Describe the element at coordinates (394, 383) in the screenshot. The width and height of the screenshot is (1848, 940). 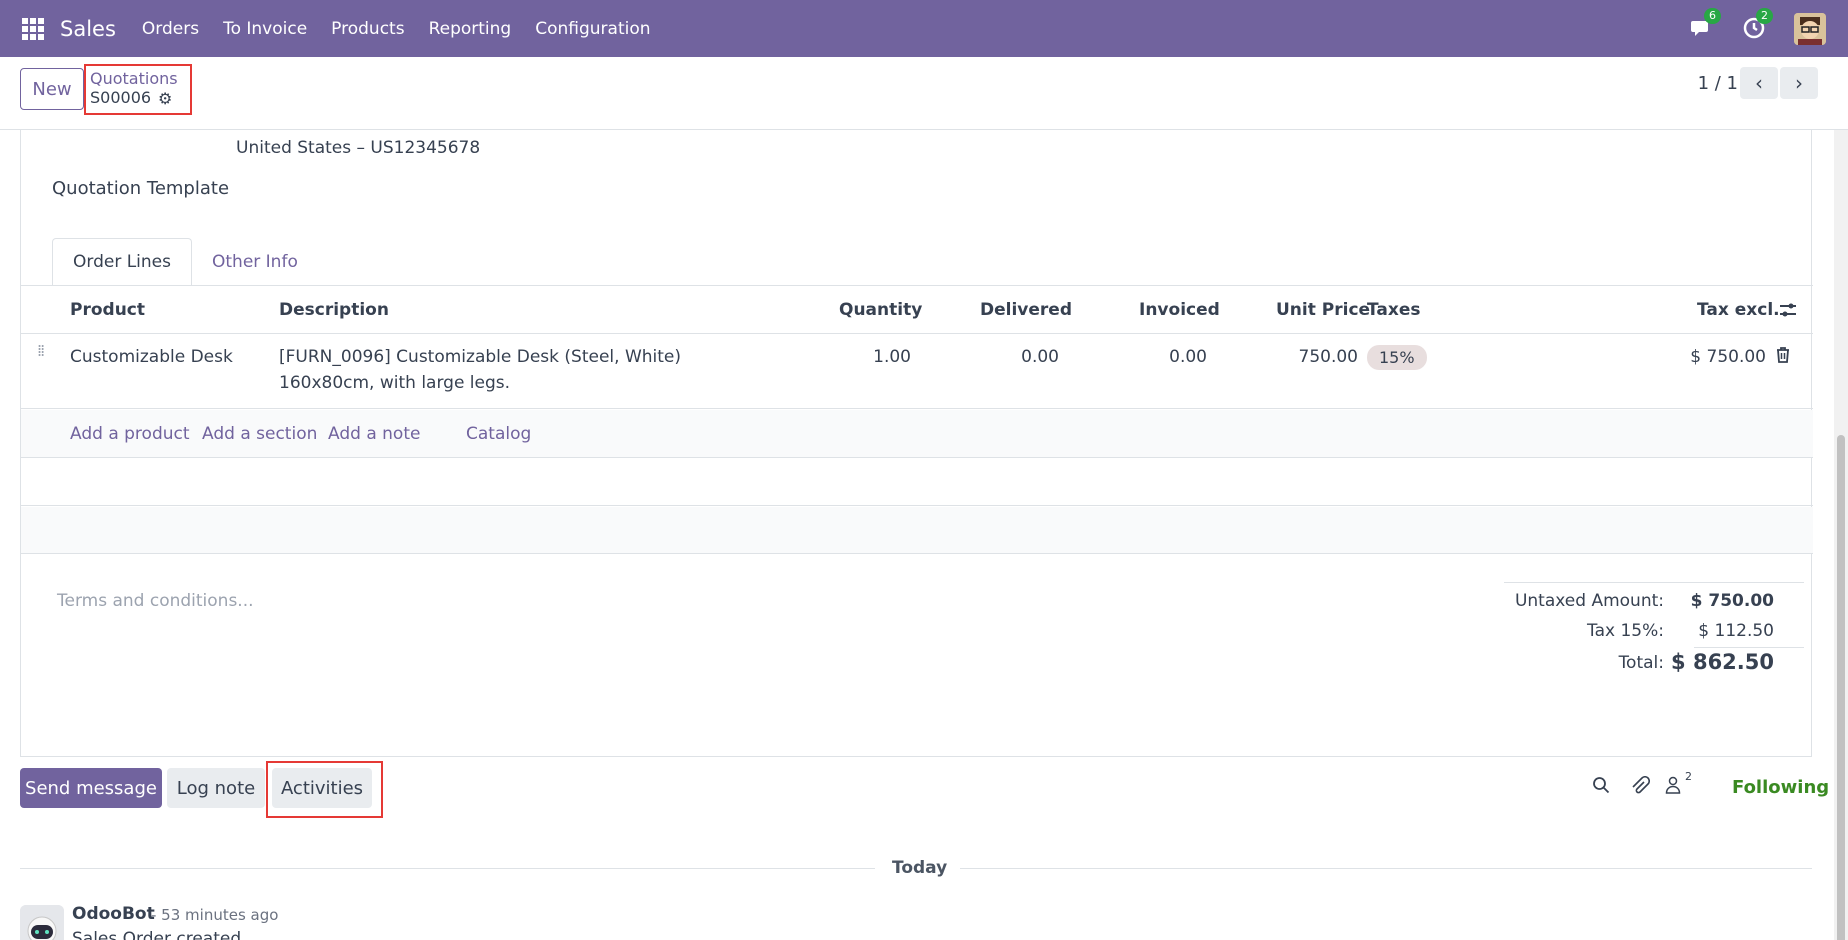
I see `row-description-line2: 160x80cm, with large legs.` at that location.